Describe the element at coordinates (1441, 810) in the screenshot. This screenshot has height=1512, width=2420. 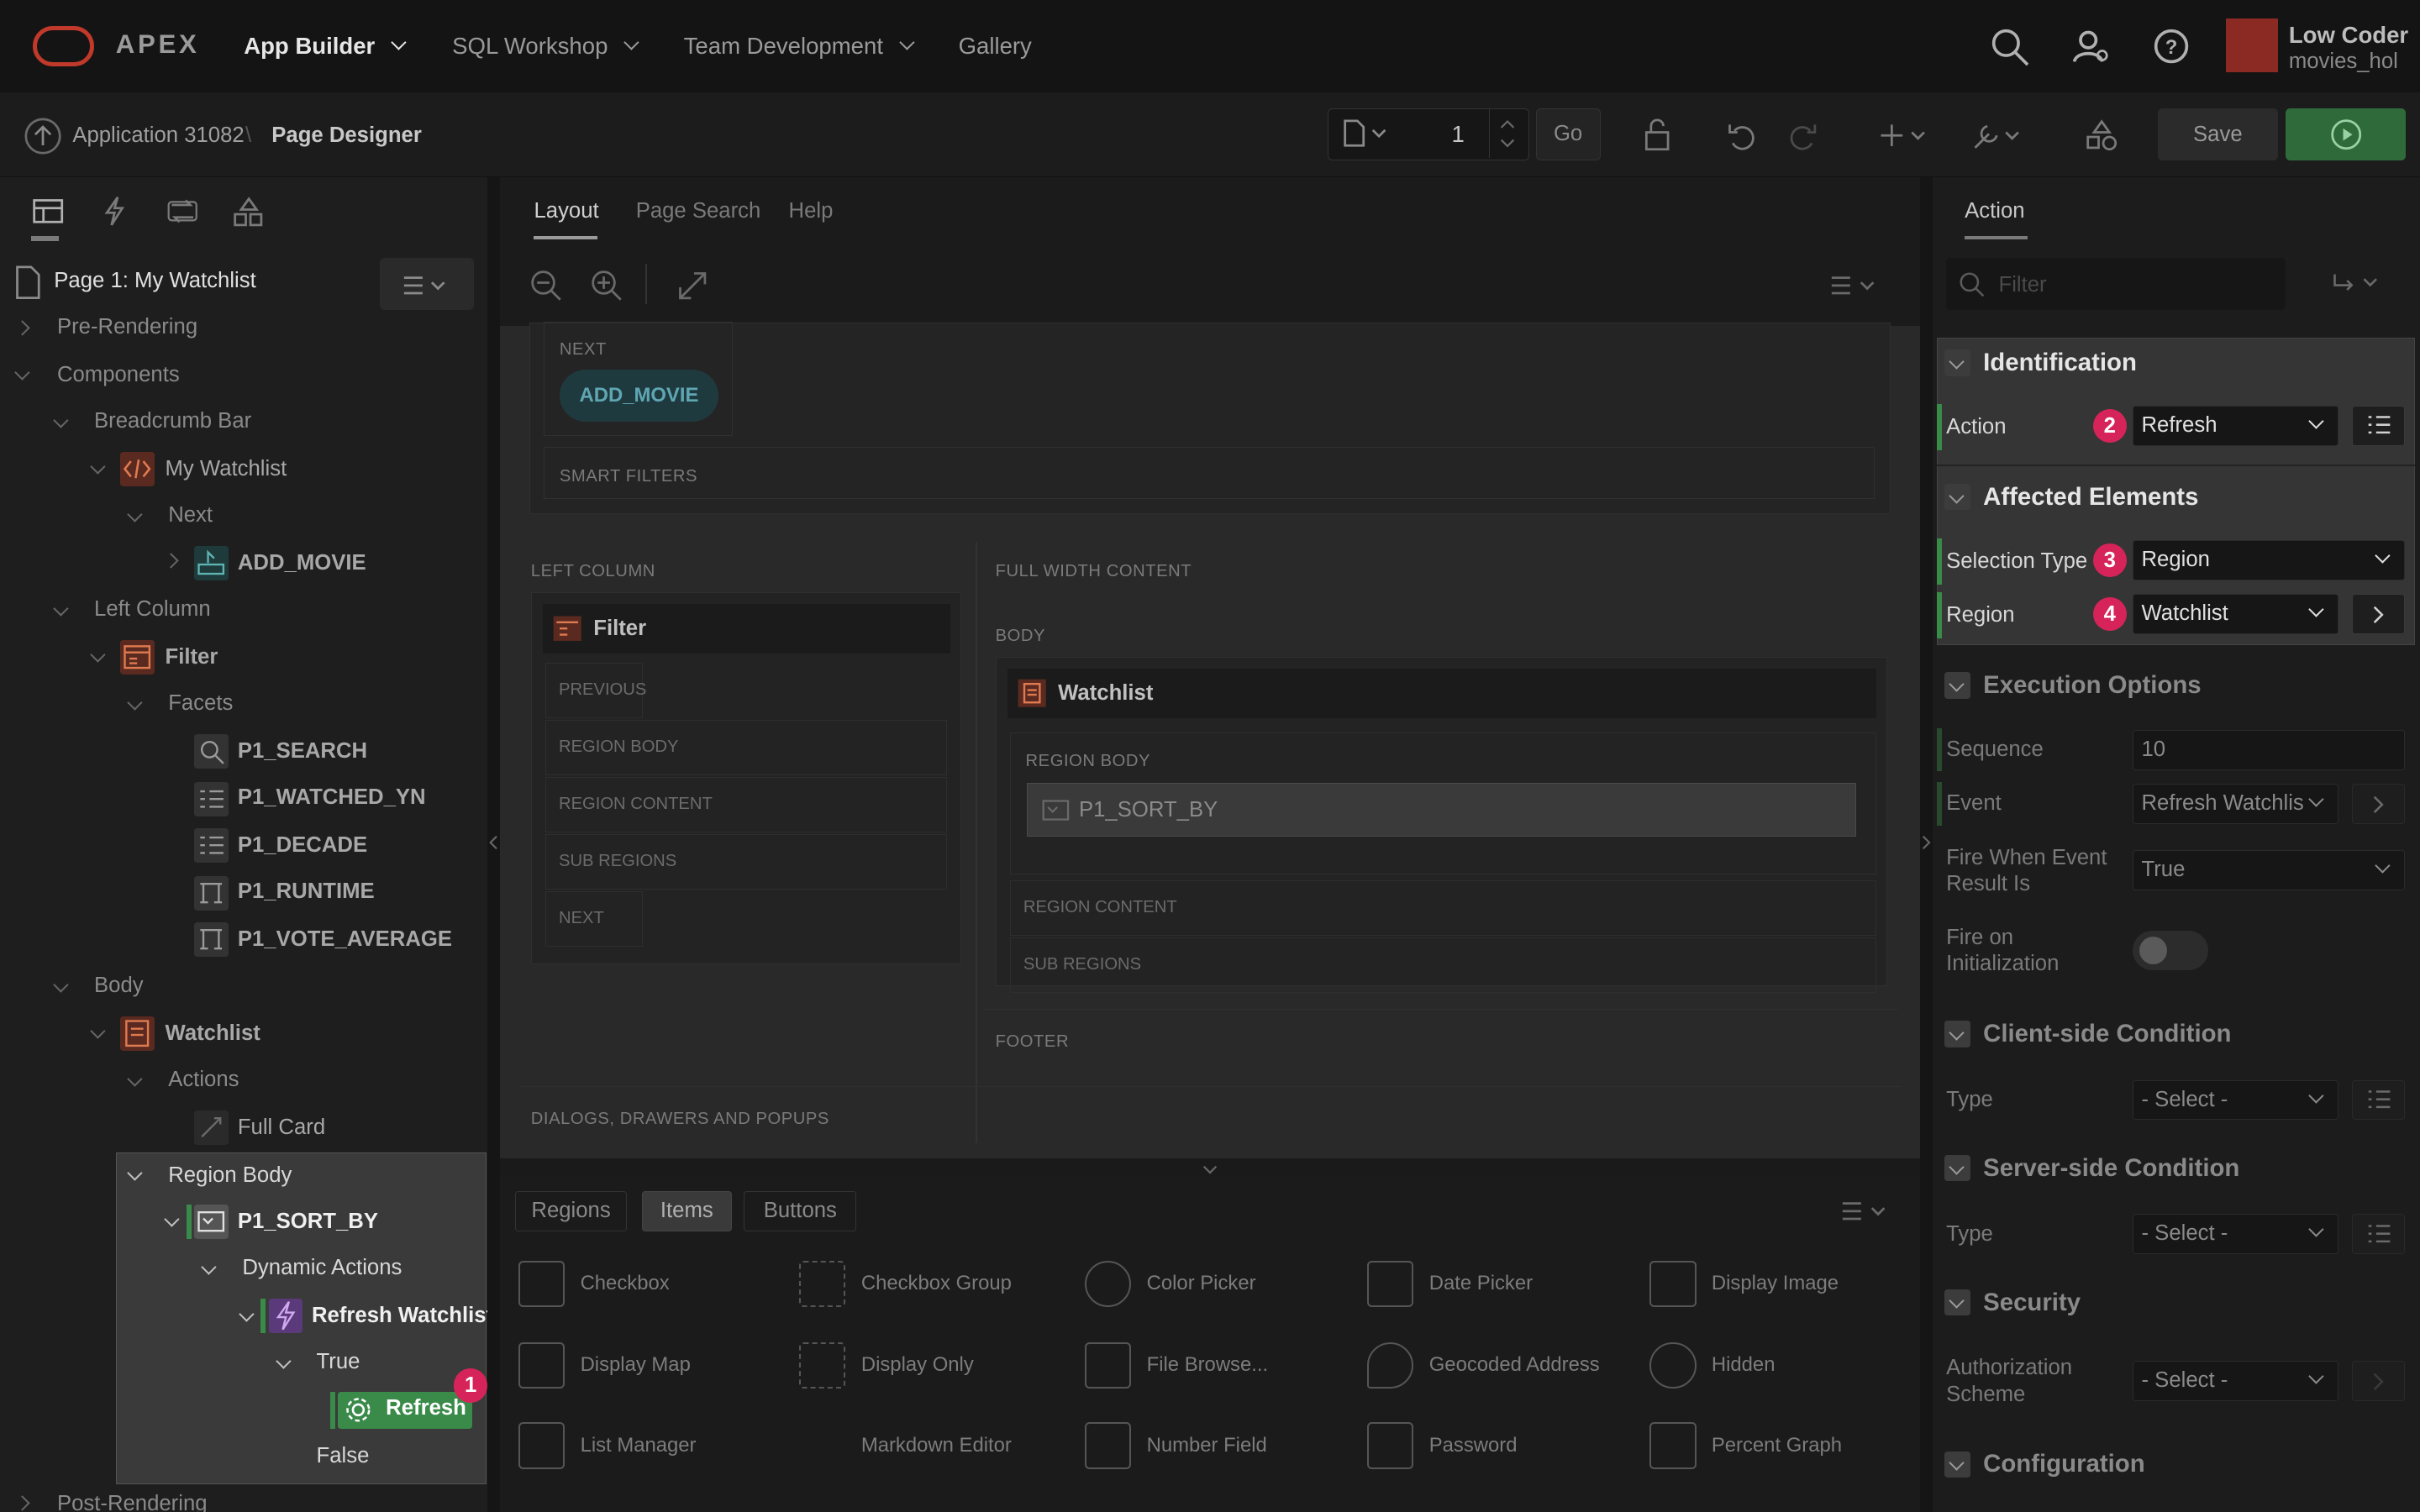
I see `p1-sort-by-item: P1_SORT_BY` at that location.